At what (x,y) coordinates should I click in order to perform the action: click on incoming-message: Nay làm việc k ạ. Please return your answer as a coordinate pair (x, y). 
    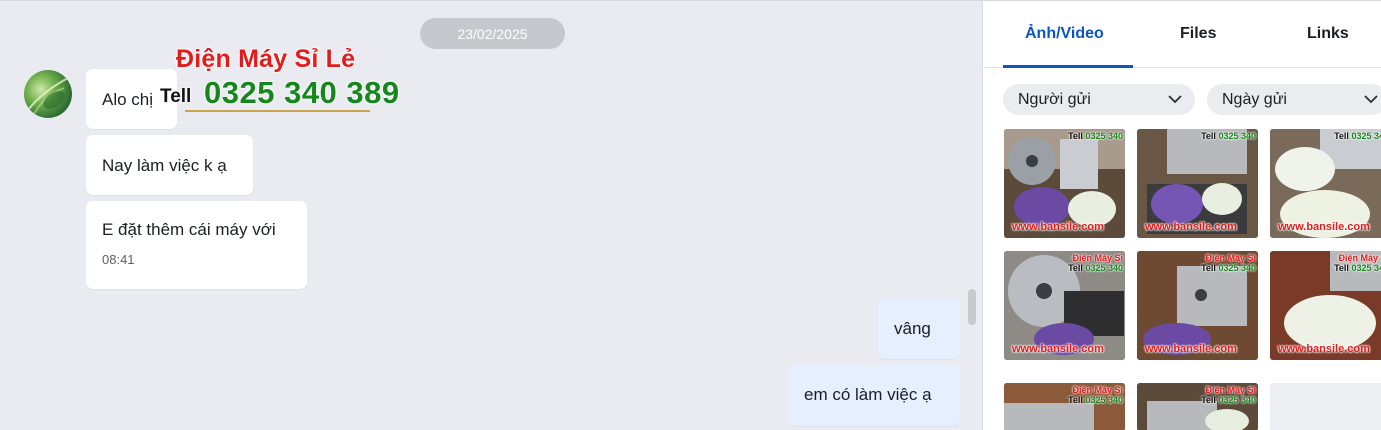
    Looking at the image, I should click on (169, 165).